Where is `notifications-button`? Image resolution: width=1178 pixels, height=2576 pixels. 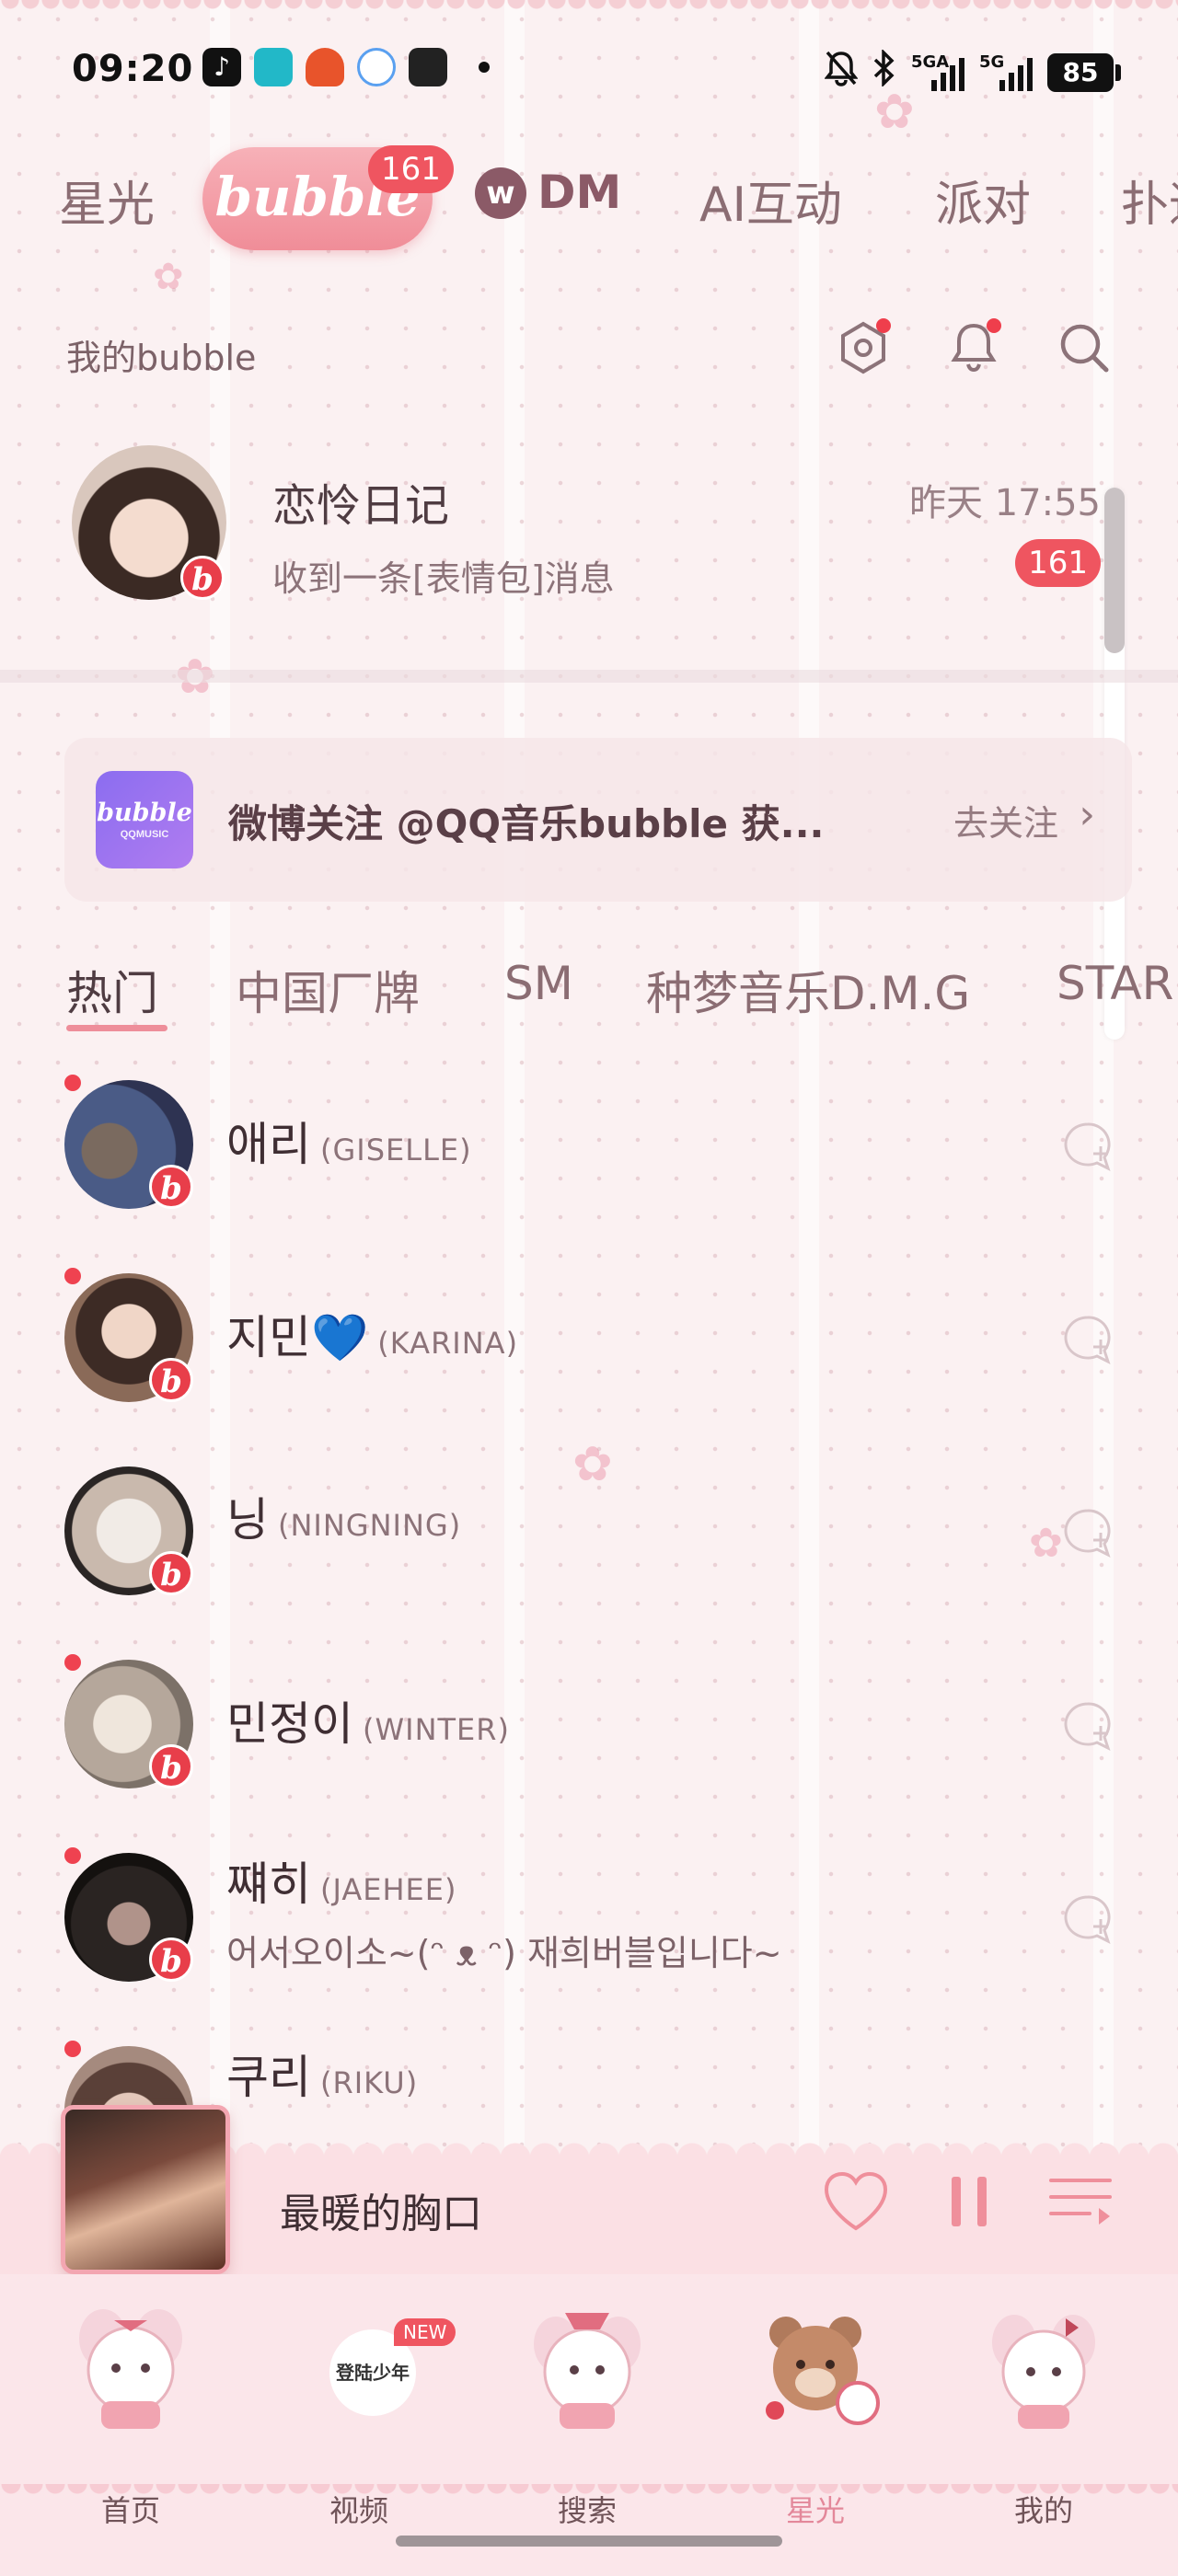 notifications-button is located at coordinates (973, 347).